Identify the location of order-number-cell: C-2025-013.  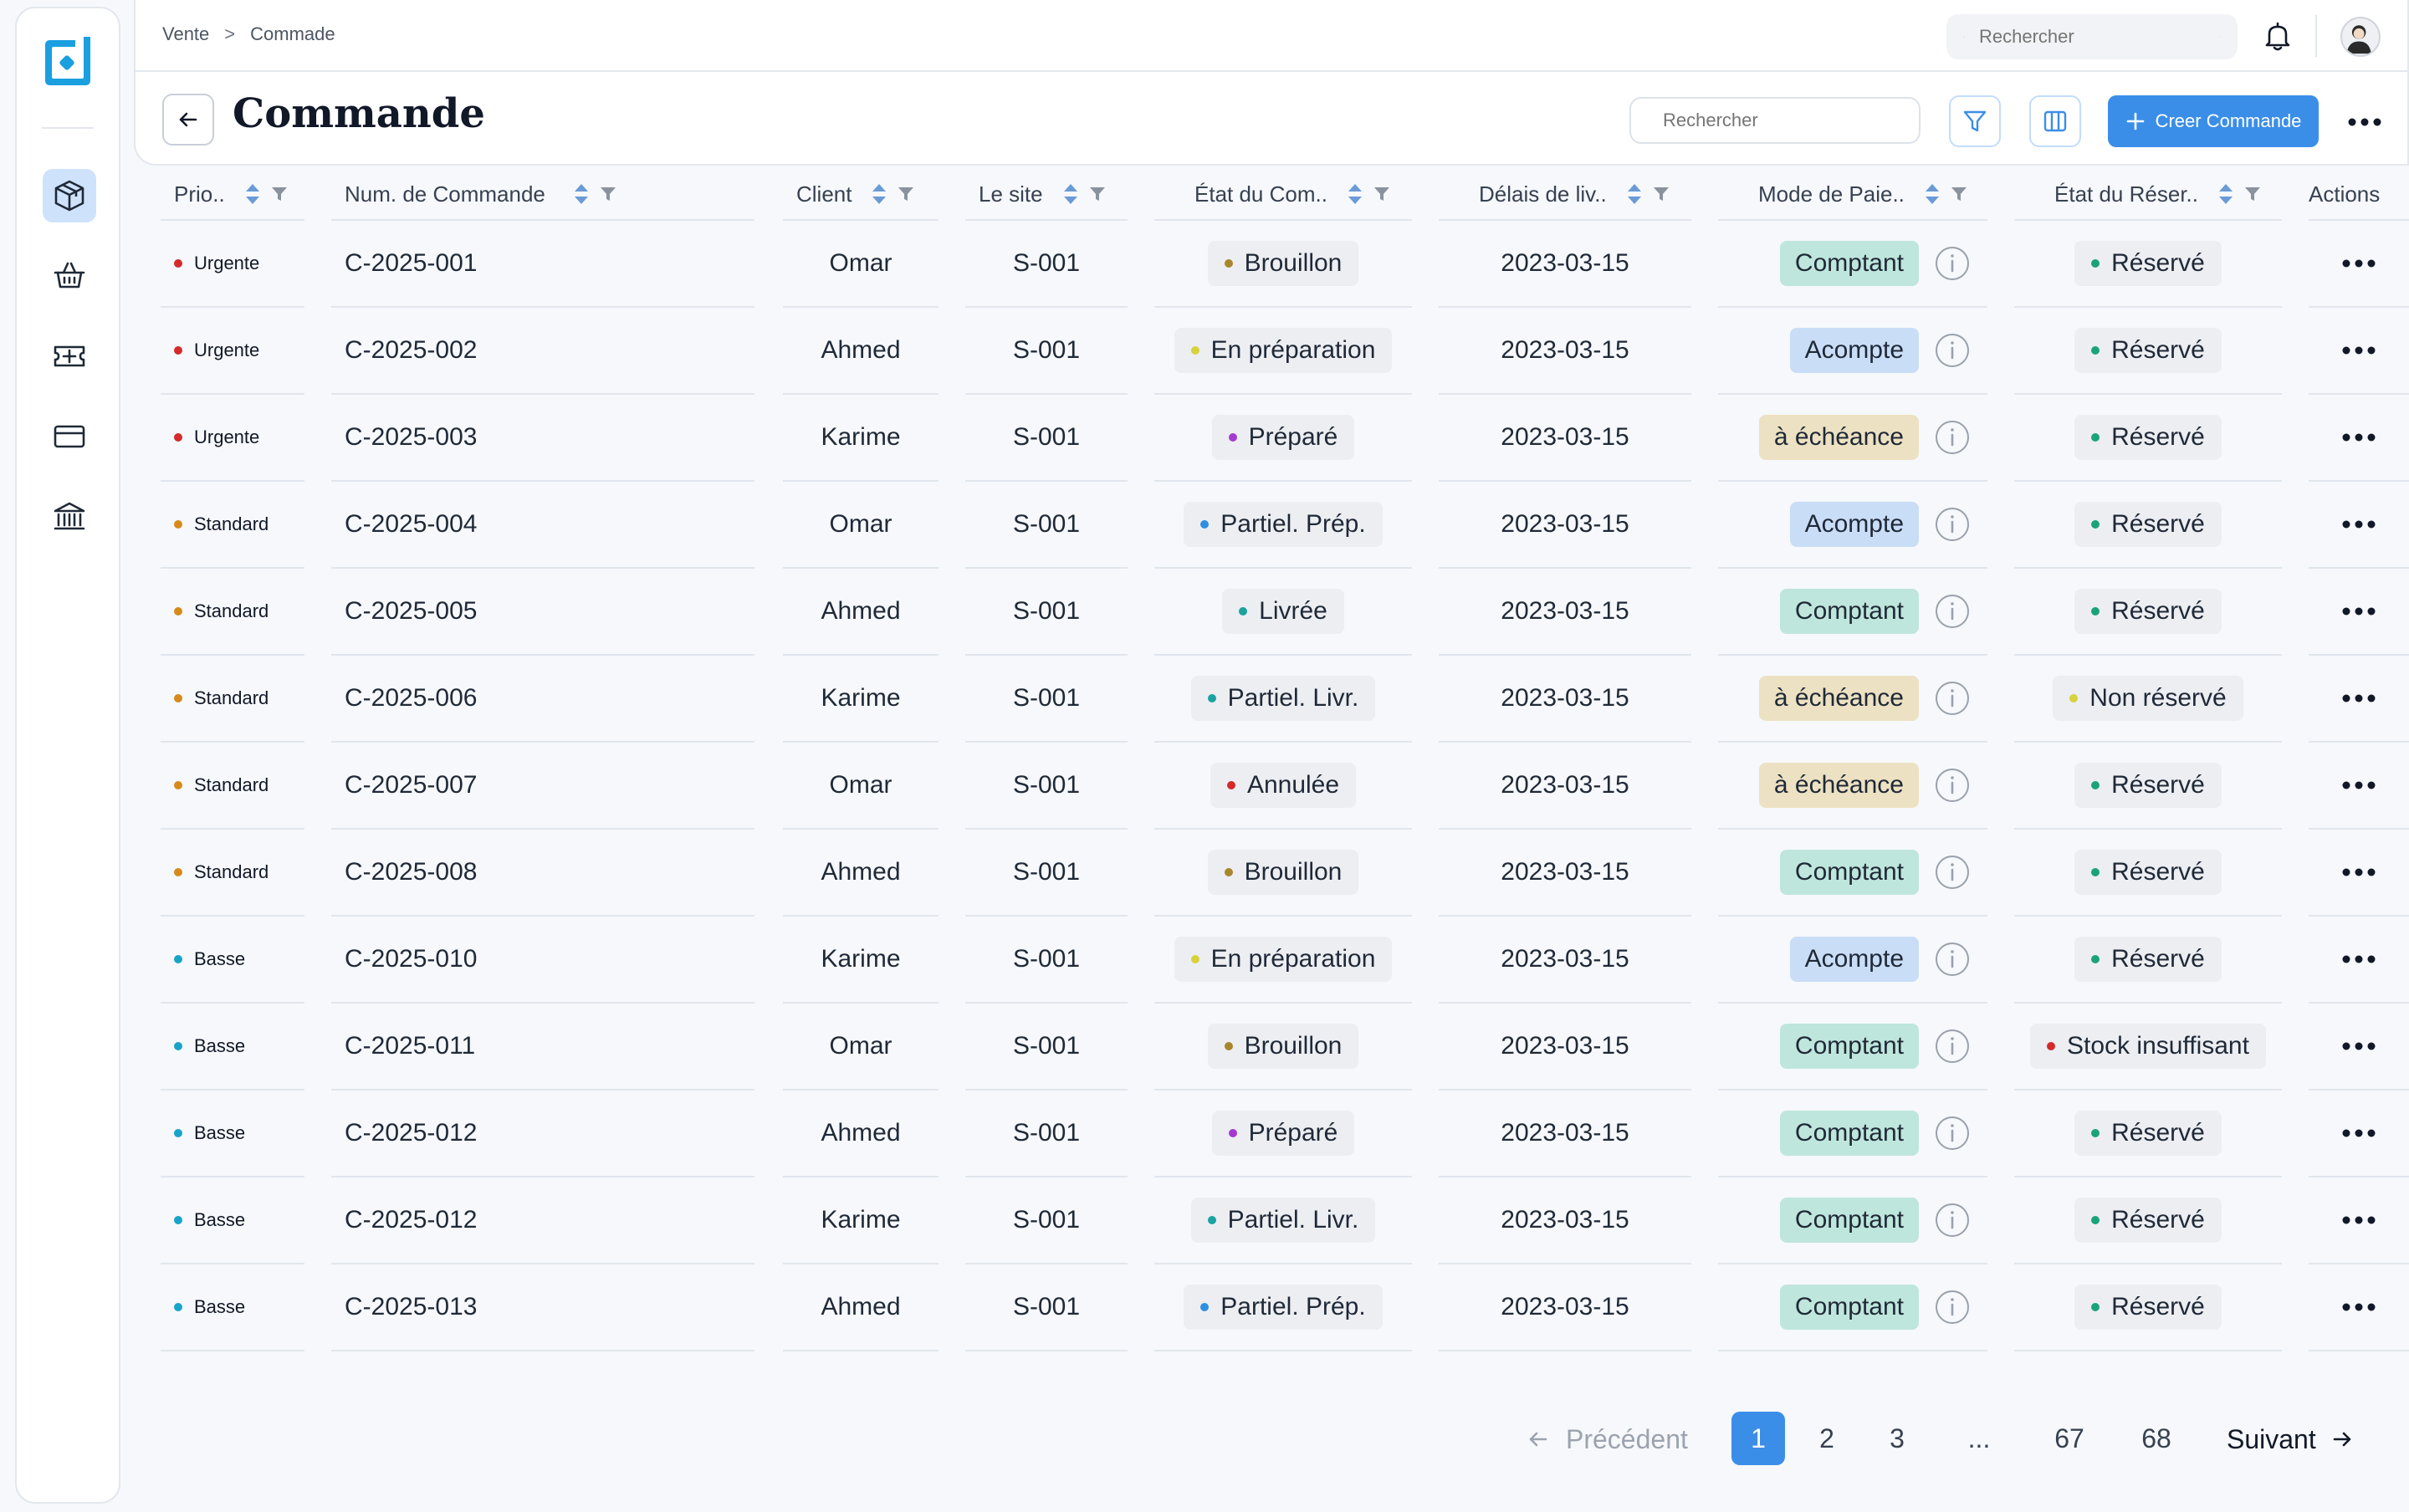
(542, 1307).